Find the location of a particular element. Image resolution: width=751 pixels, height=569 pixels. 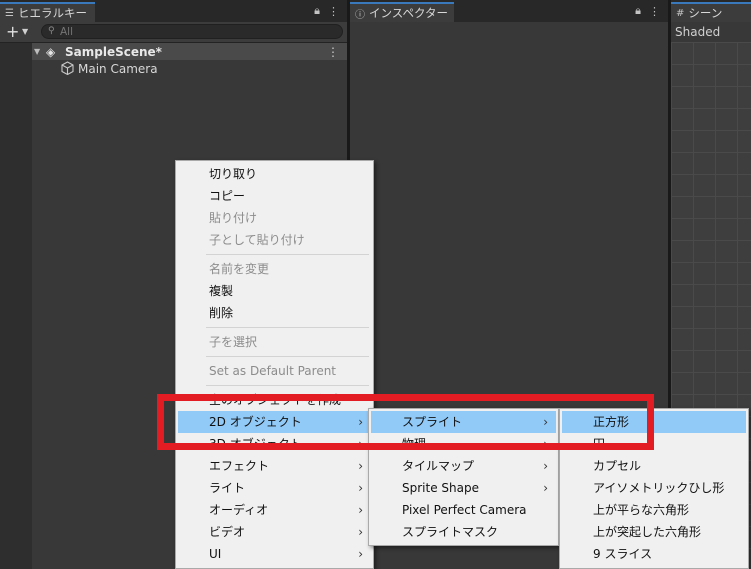

tab-inspector: ⓘ インスペクター is located at coordinates (402, 12).